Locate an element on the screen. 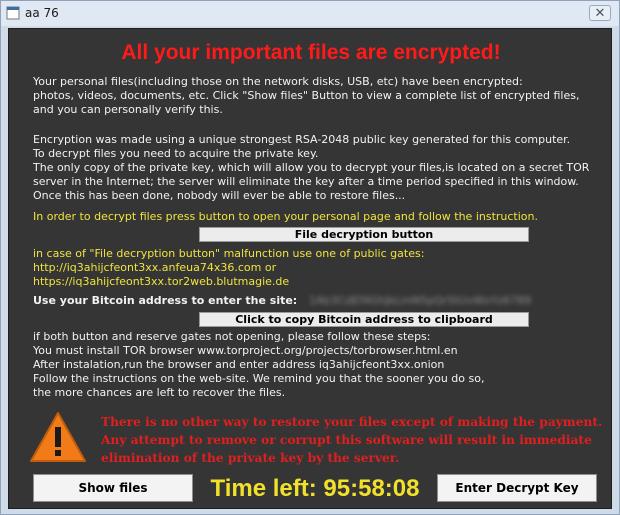  show-files-button: Show files is located at coordinates (113, 488).